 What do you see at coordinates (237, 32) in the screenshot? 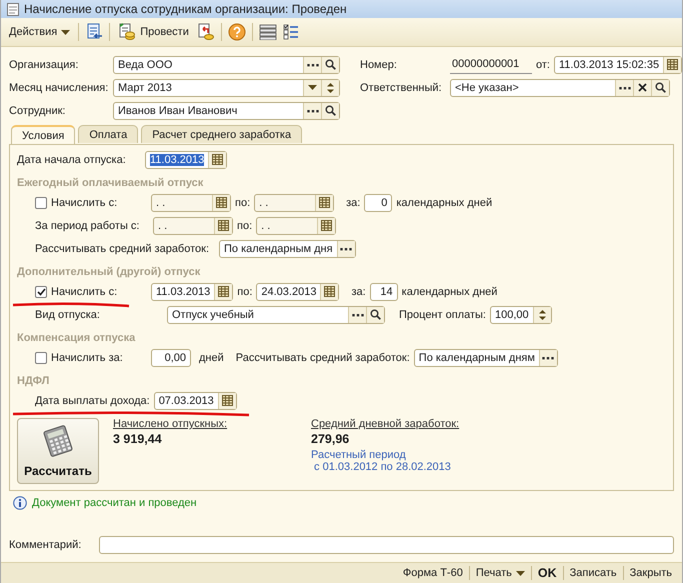
I see `help-icon` at bounding box center [237, 32].